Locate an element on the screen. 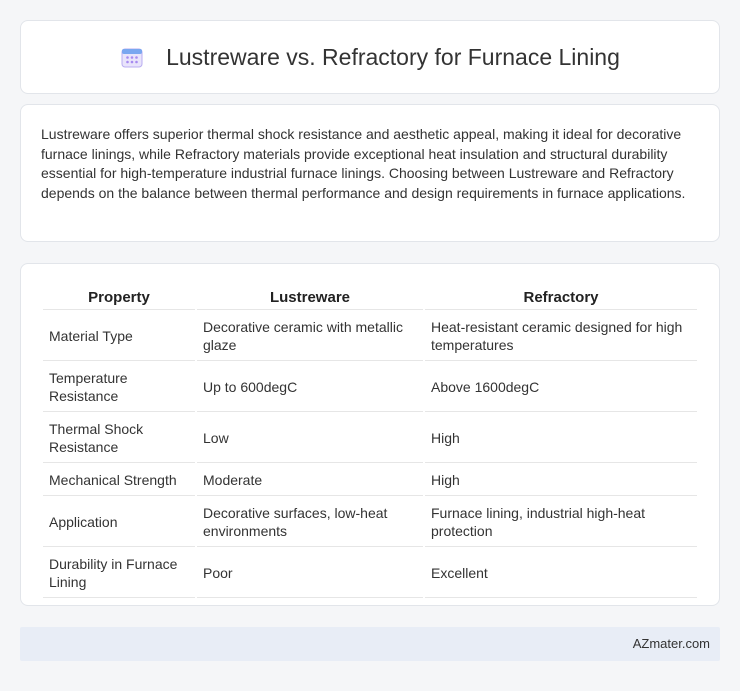 The height and width of the screenshot is (691, 740). table-cell: Temperature Resistance is located at coordinates (119, 387).